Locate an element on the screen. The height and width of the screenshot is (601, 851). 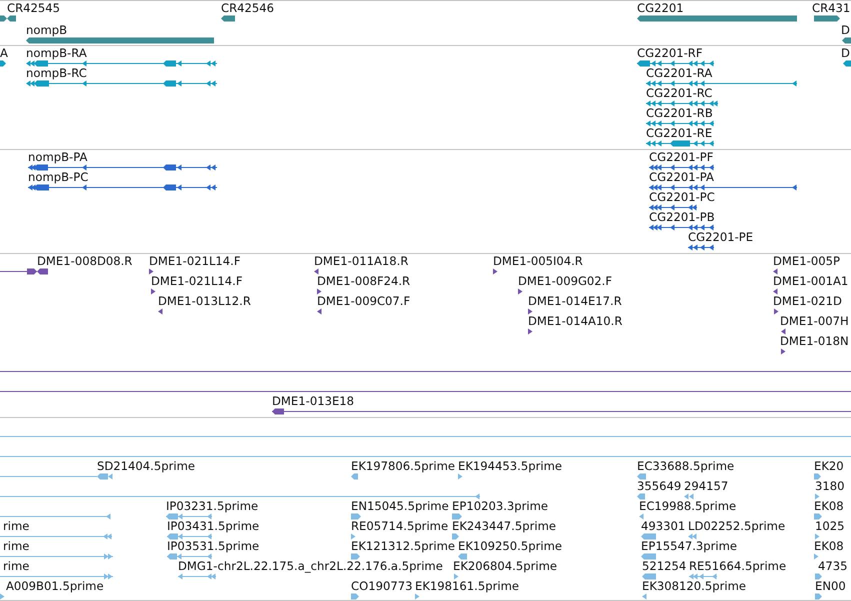
feature-label: nompB-RC is located at coordinates (56, 73).